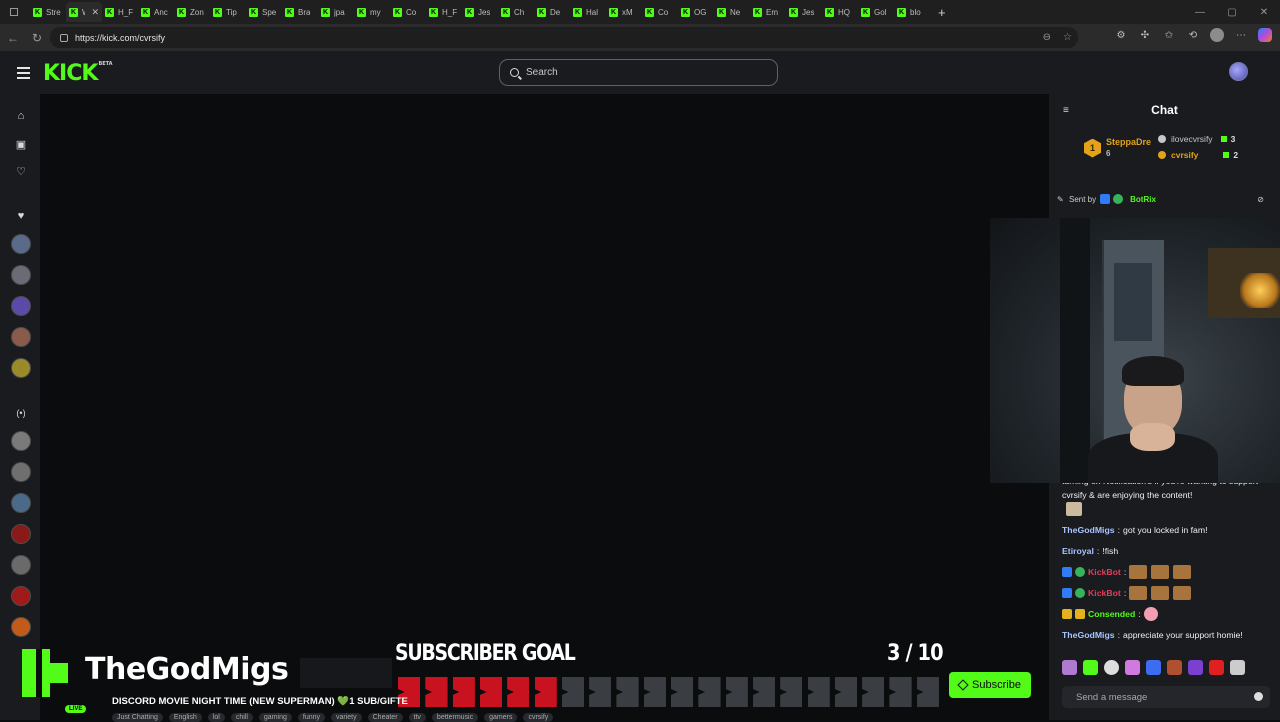 The image size is (1280, 722). What do you see at coordinates (228, 12) in the screenshot?
I see `browser-tab: K Tip` at bounding box center [228, 12].